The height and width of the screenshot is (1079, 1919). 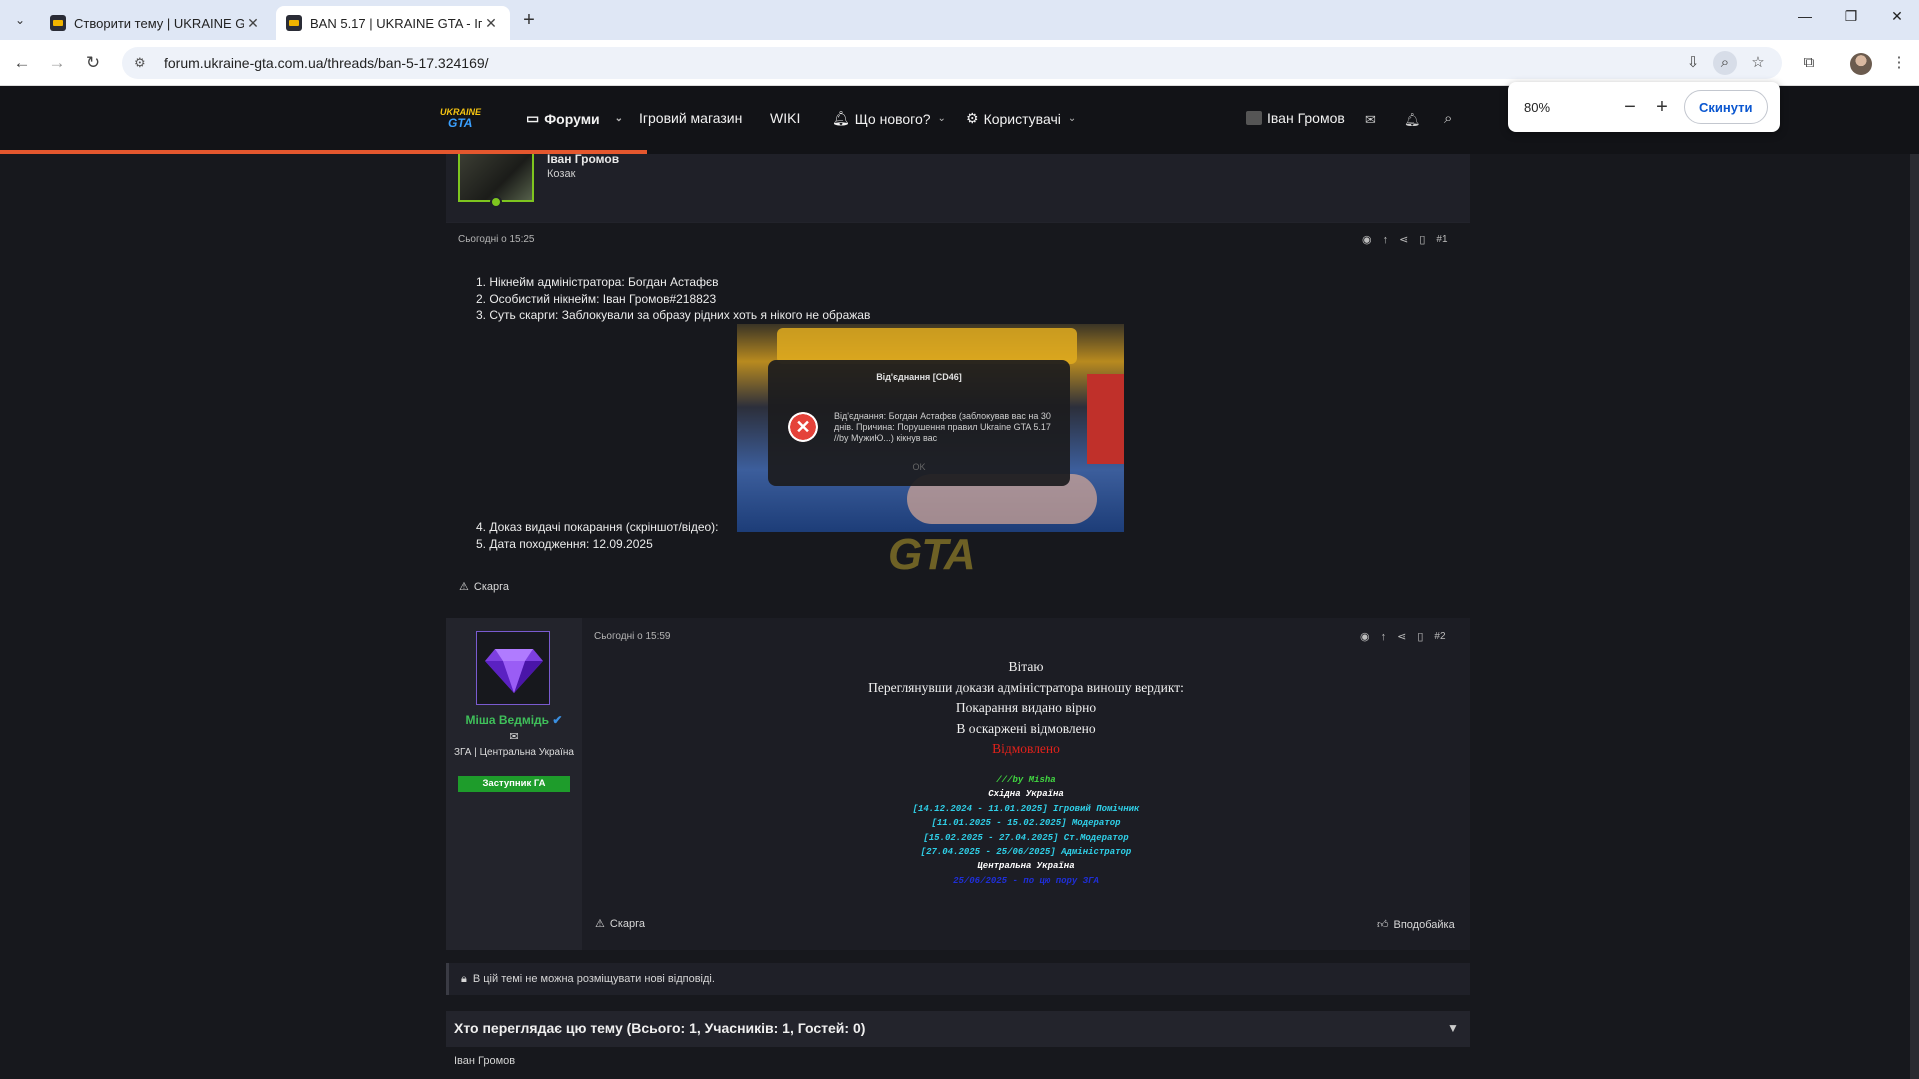 I want to click on close-window-icon: ✕, so click(x=1897, y=16).